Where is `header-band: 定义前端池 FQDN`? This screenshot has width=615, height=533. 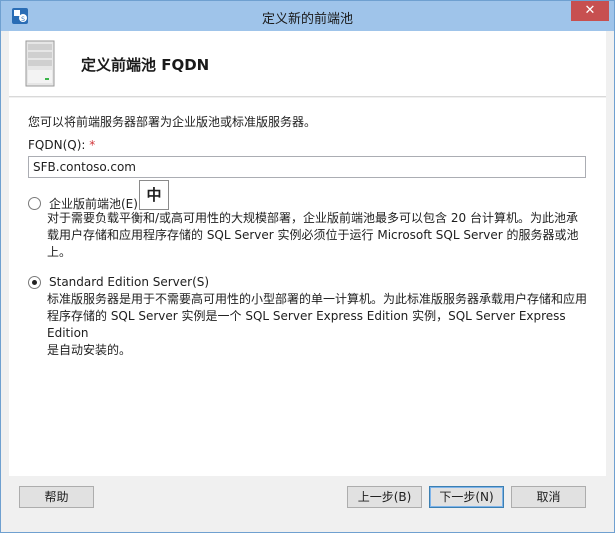
header-band: 定义前端池 FQDN is located at coordinates (307, 64).